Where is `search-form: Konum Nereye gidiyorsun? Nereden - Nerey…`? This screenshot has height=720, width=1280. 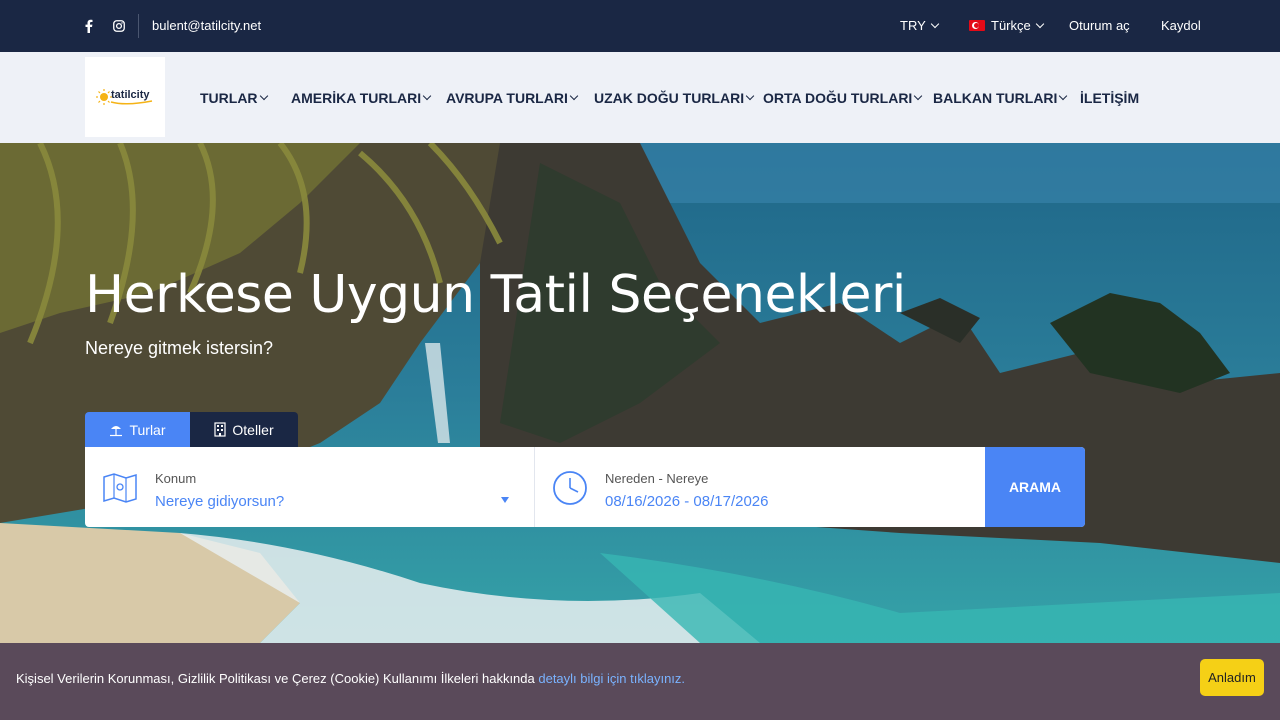 search-form: Konum Nereye gidiyorsun? Nereden - Nerey… is located at coordinates (585, 487).